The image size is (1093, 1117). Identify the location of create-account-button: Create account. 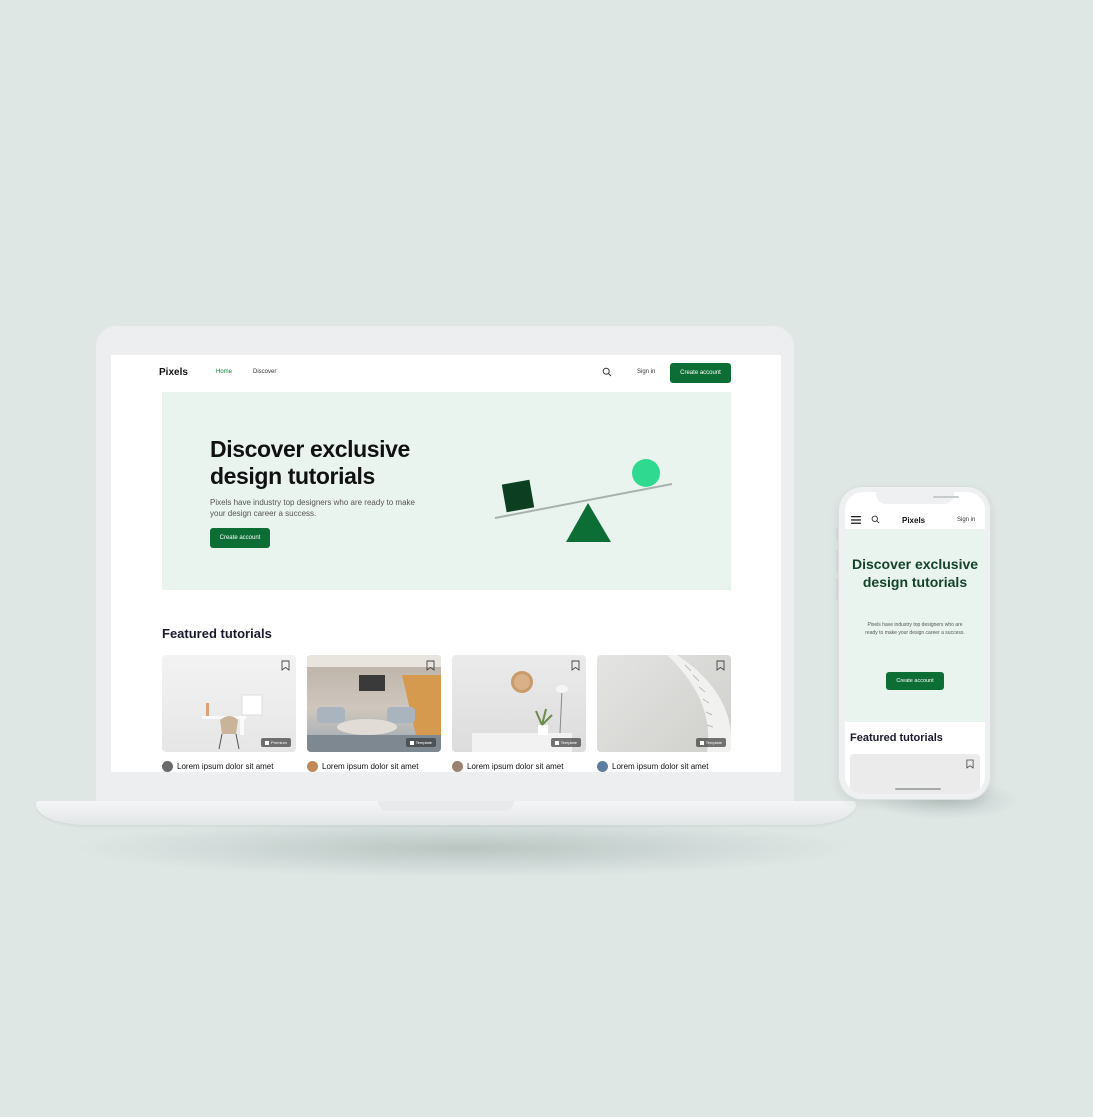
(700, 373).